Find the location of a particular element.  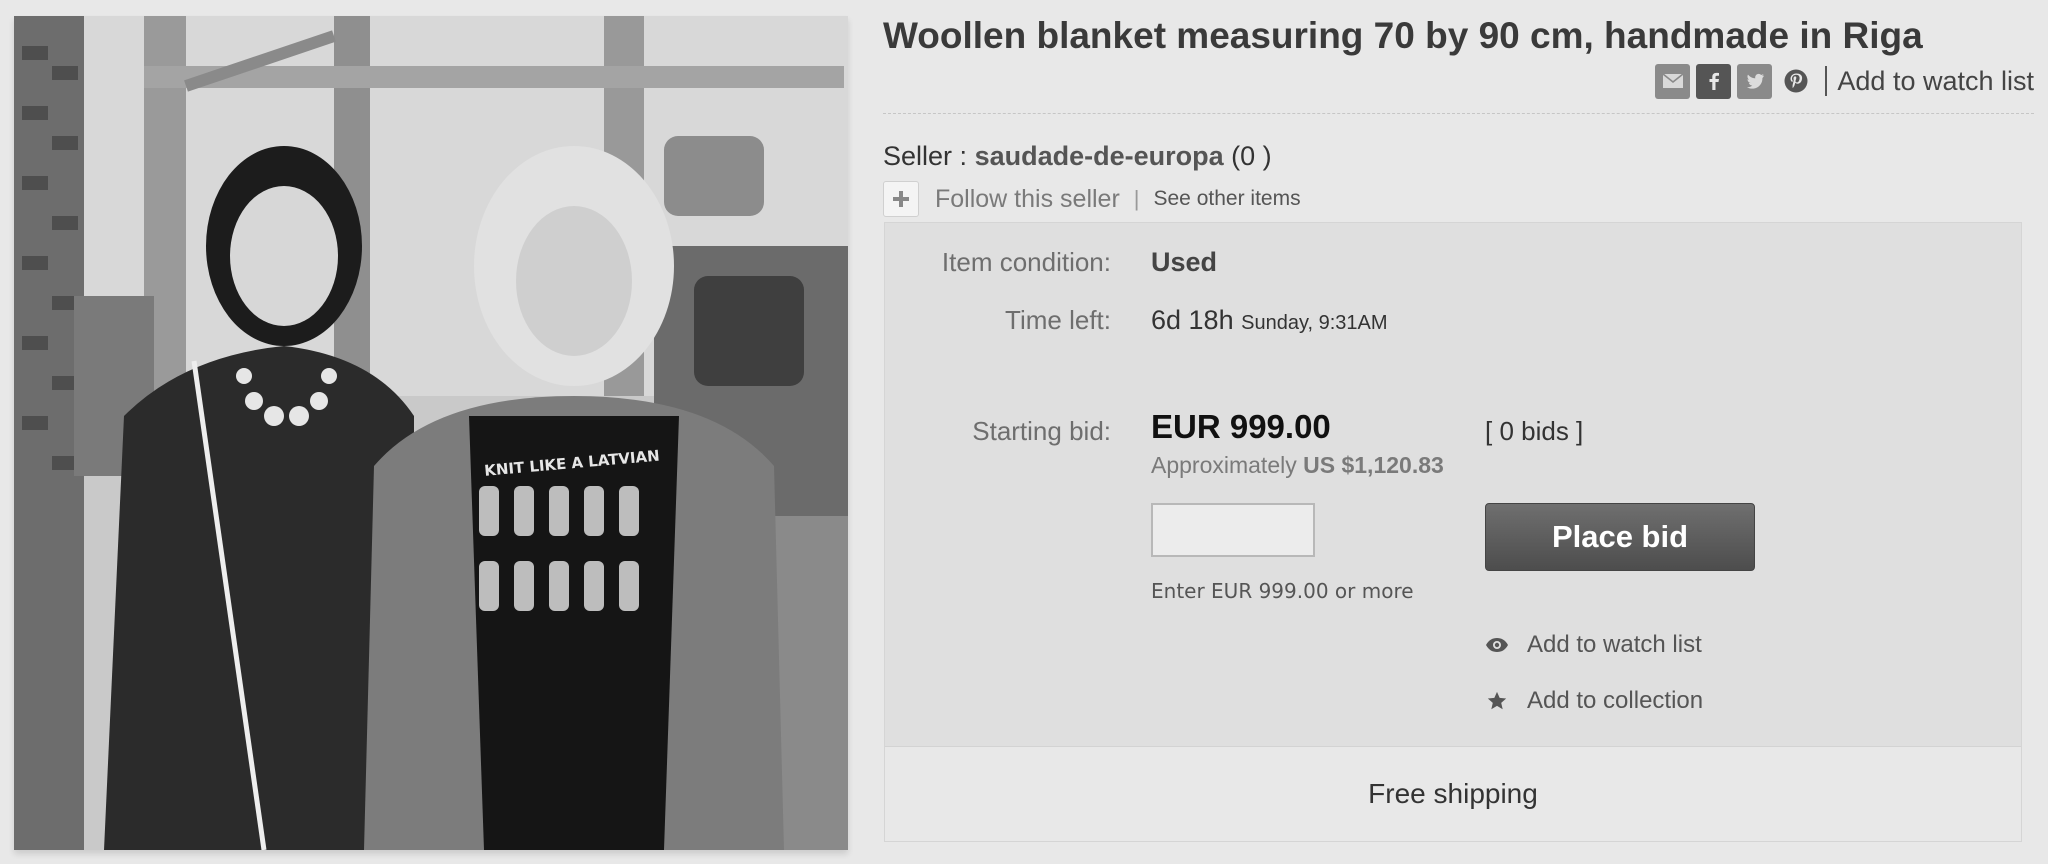

title-divider is located at coordinates (1458, 113).